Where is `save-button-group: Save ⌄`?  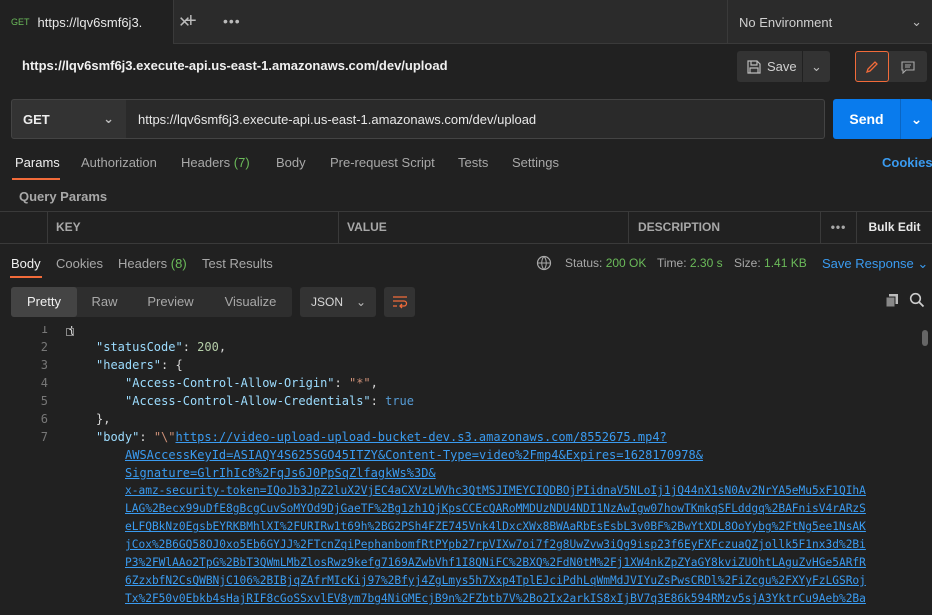 save-button-group: Save ⌄ is located at coordinates (783, 66).